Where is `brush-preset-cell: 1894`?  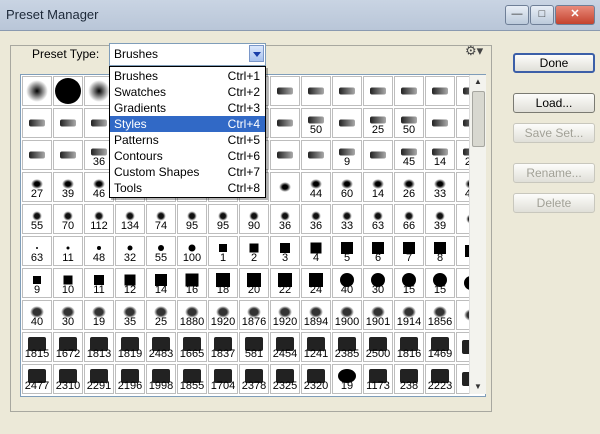 brush-preset-cell: 1894 is located at coordinates (316, 315).